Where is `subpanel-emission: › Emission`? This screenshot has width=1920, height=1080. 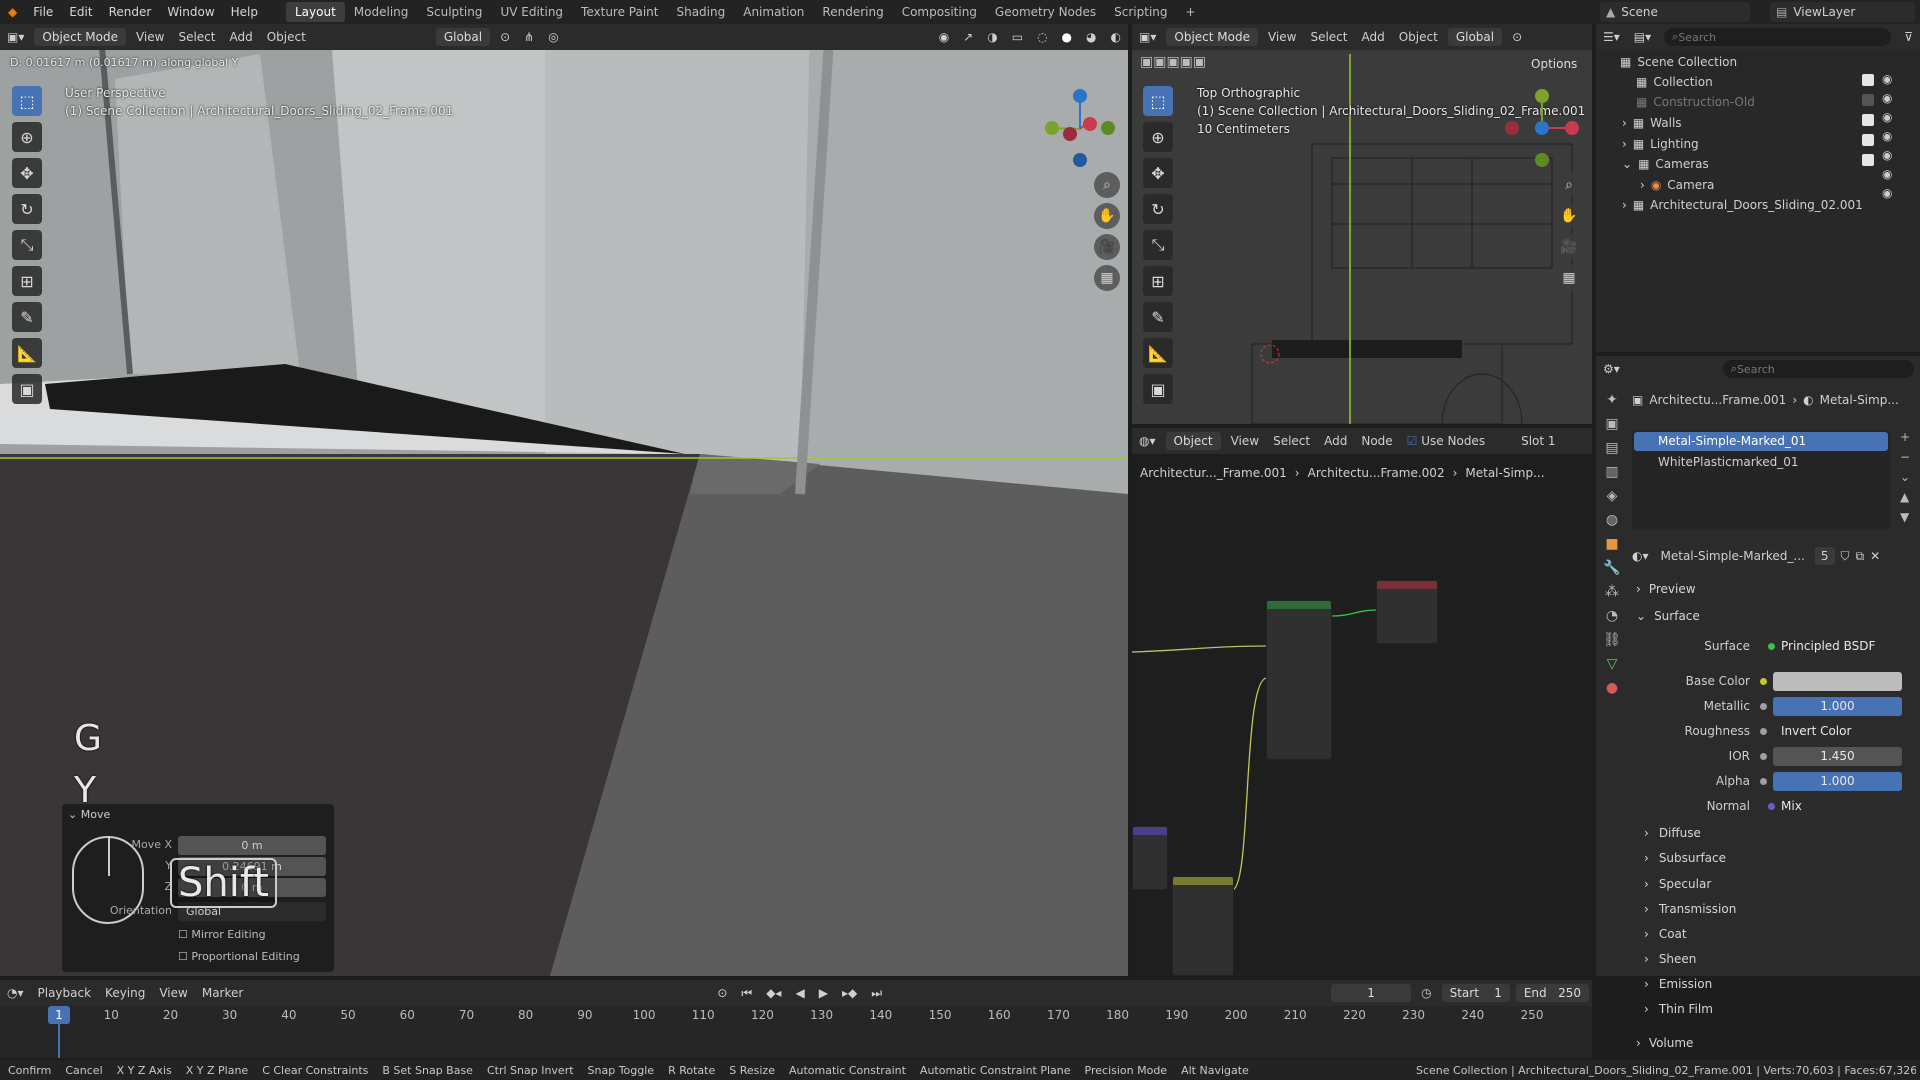
subpanel-emission: › Emission is located at coordinates (1775, 984).